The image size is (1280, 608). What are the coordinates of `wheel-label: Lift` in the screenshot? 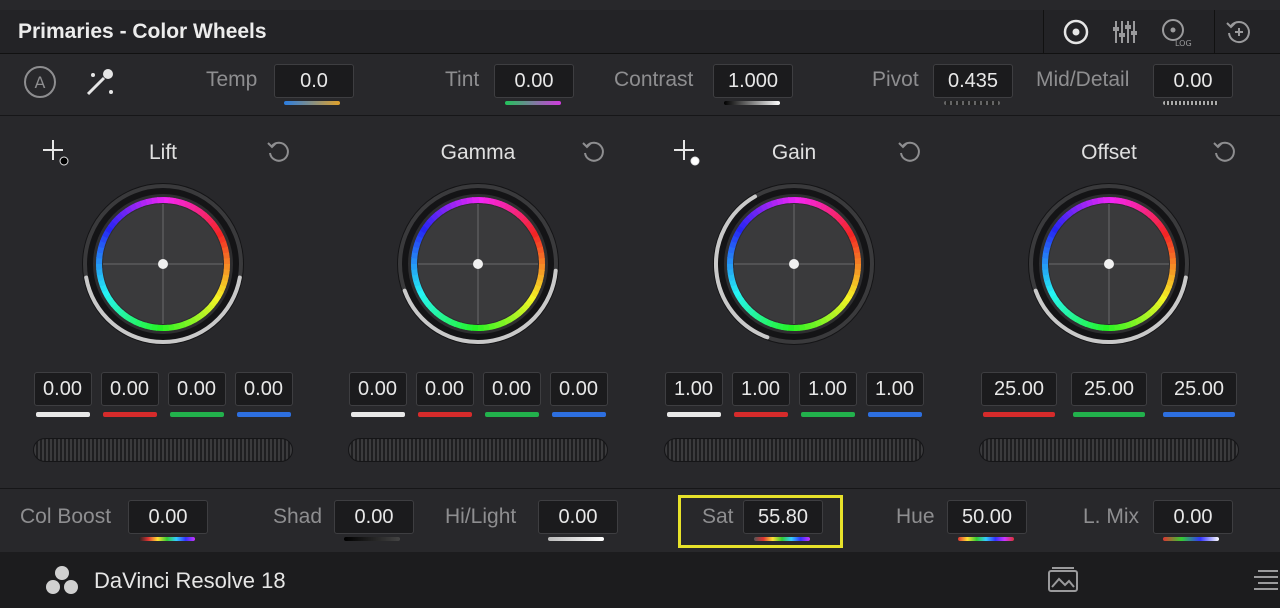 It's located at (162, 152).